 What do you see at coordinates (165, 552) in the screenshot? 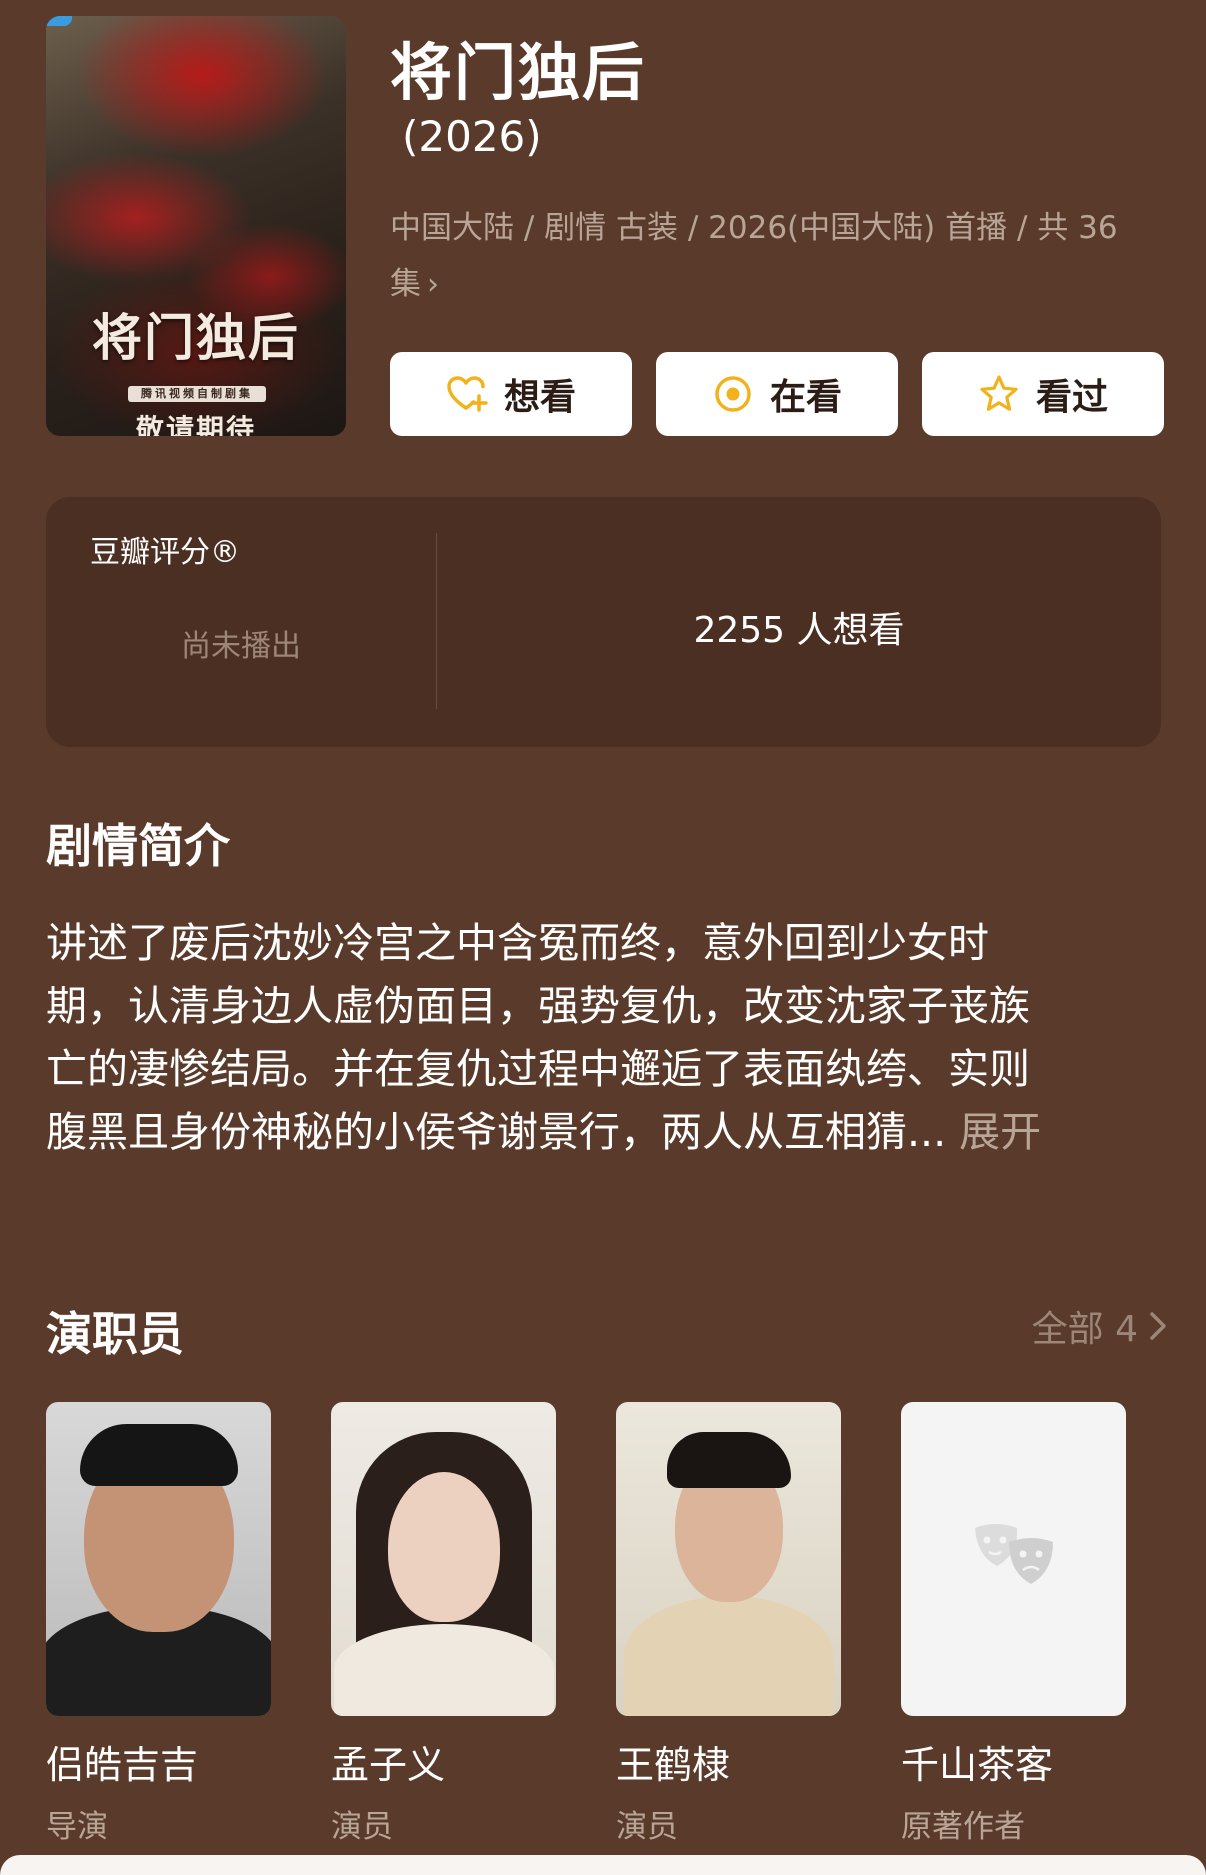
I see `rating-label: 豆瓣评分®` at bounding box center [165, 552].